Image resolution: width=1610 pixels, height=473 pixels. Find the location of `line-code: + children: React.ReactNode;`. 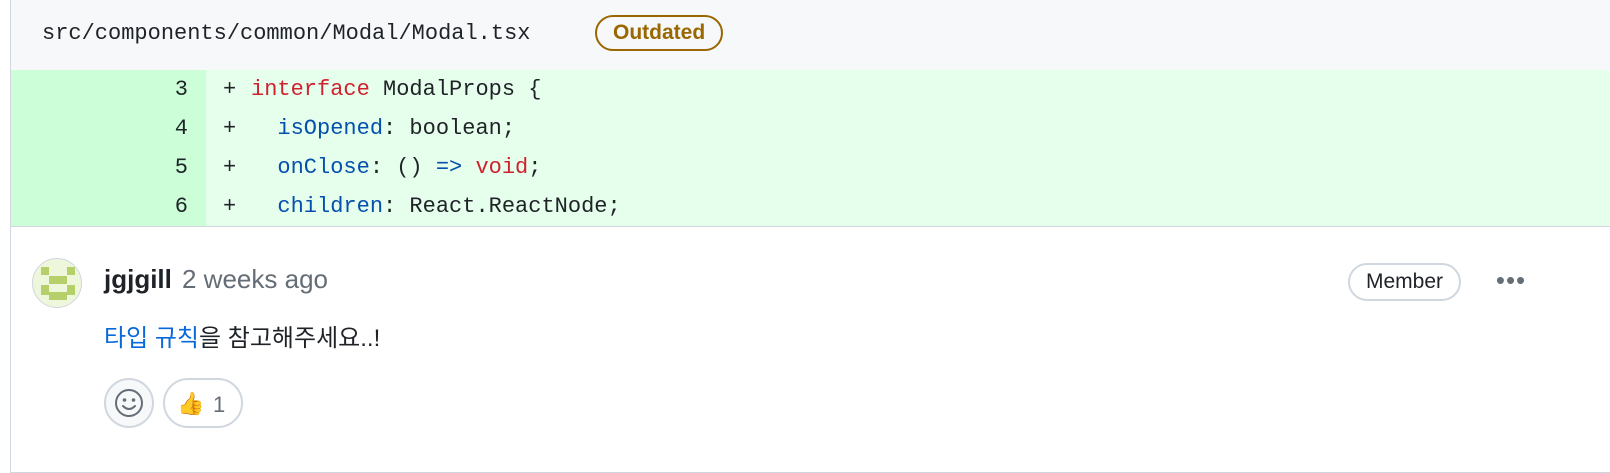

line-code: + children: React.ReactNode; is located at coordinates (422, 206).